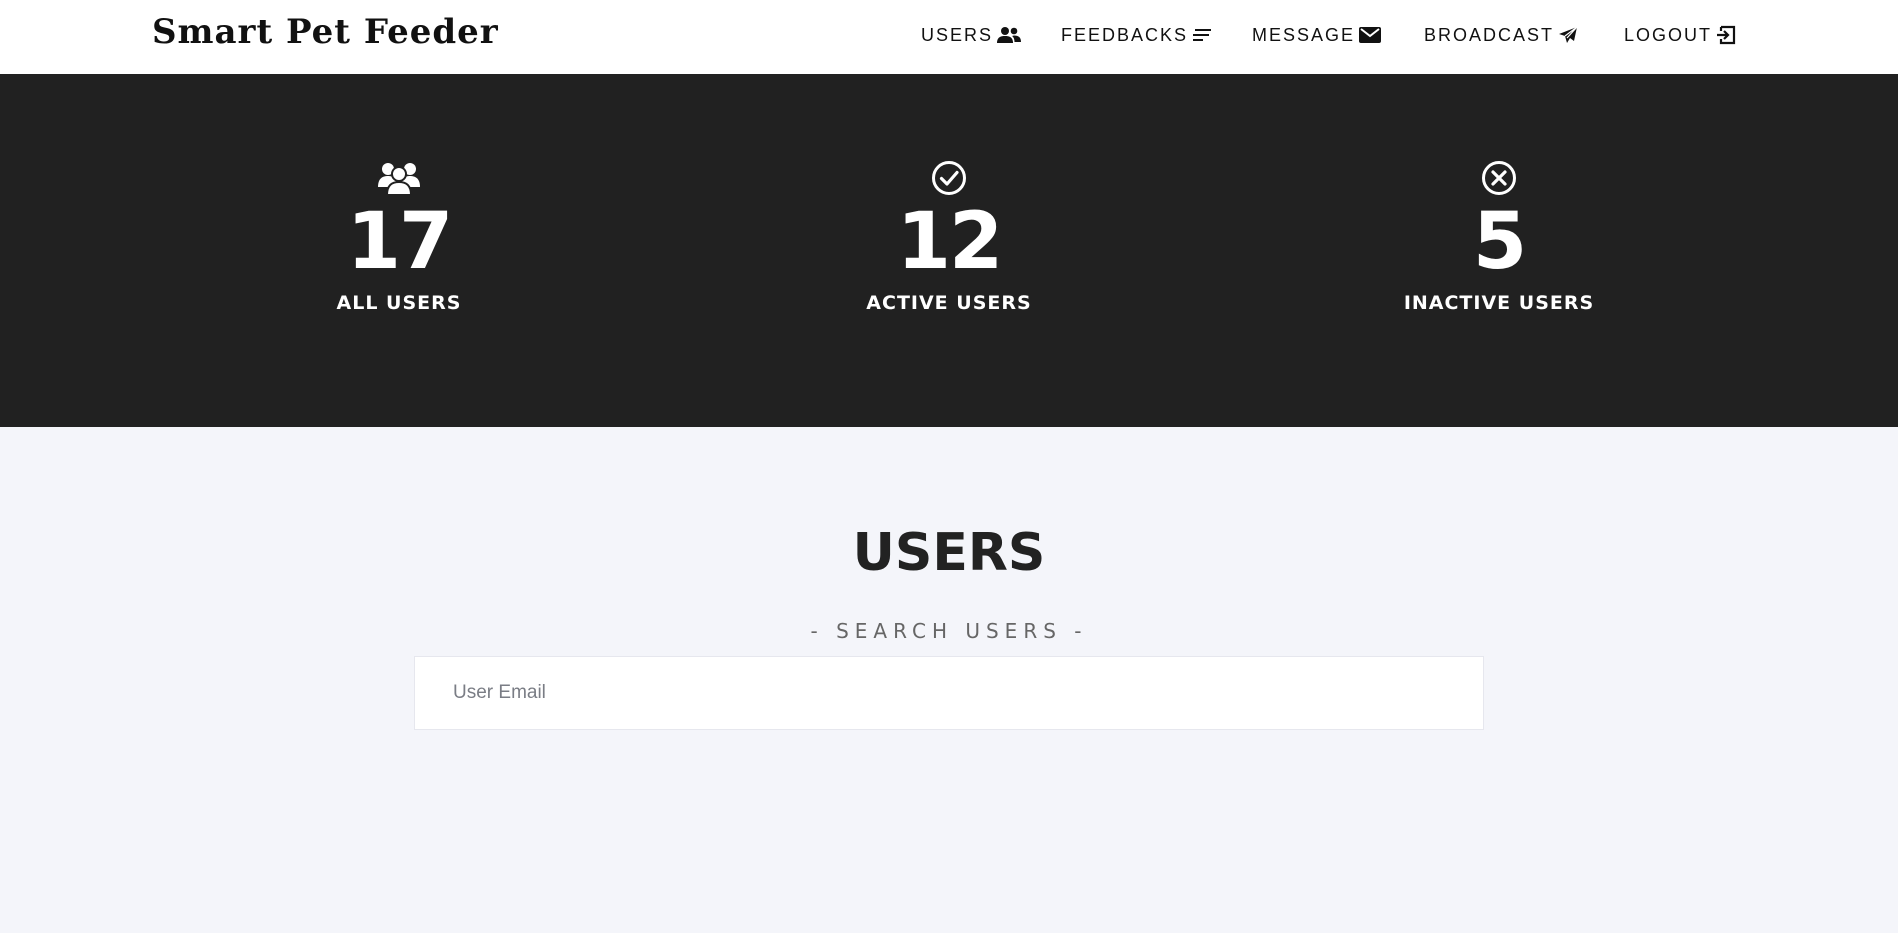  Describe the element at coordinates (1489, 34) in the screenshot. I see `nav-broadcast-label: BROADCAST` at that location.